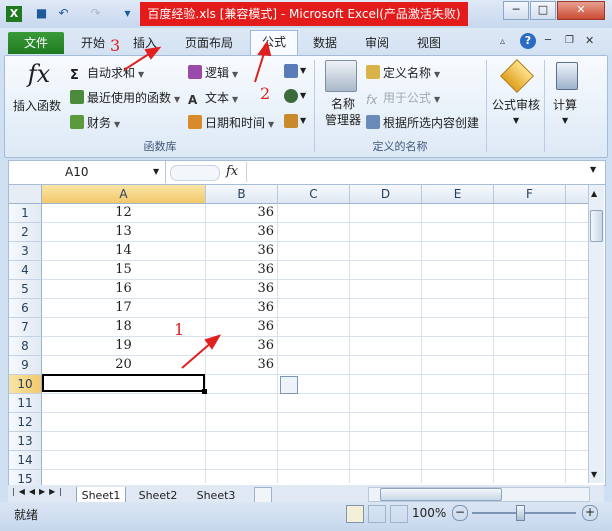 This screenshot has height=531, width=612. Describe the element at coordinates (197, 355) in the screenshot. I see `arrow-1-shaft` at that location.